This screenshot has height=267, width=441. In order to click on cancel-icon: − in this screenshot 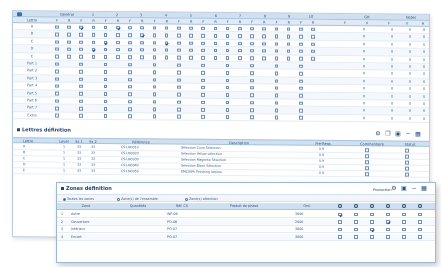, I will do `click(408, 134)`.